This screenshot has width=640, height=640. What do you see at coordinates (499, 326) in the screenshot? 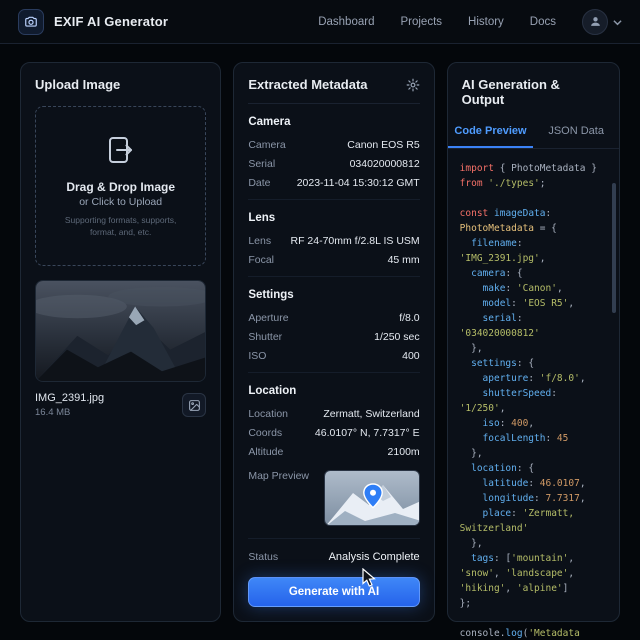
I see `code-line: serial: '034020000812'` at bounding box center [499, 326].